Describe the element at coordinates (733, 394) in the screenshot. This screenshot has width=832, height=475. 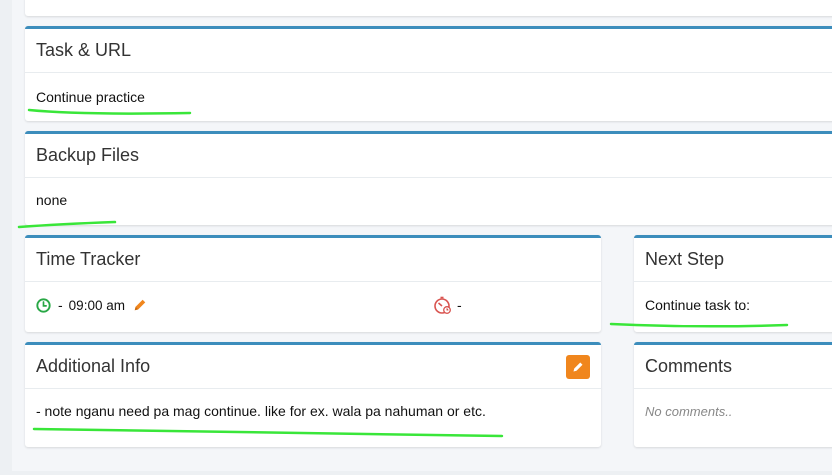
I see `comments-card: Comments No comments..` at that location.